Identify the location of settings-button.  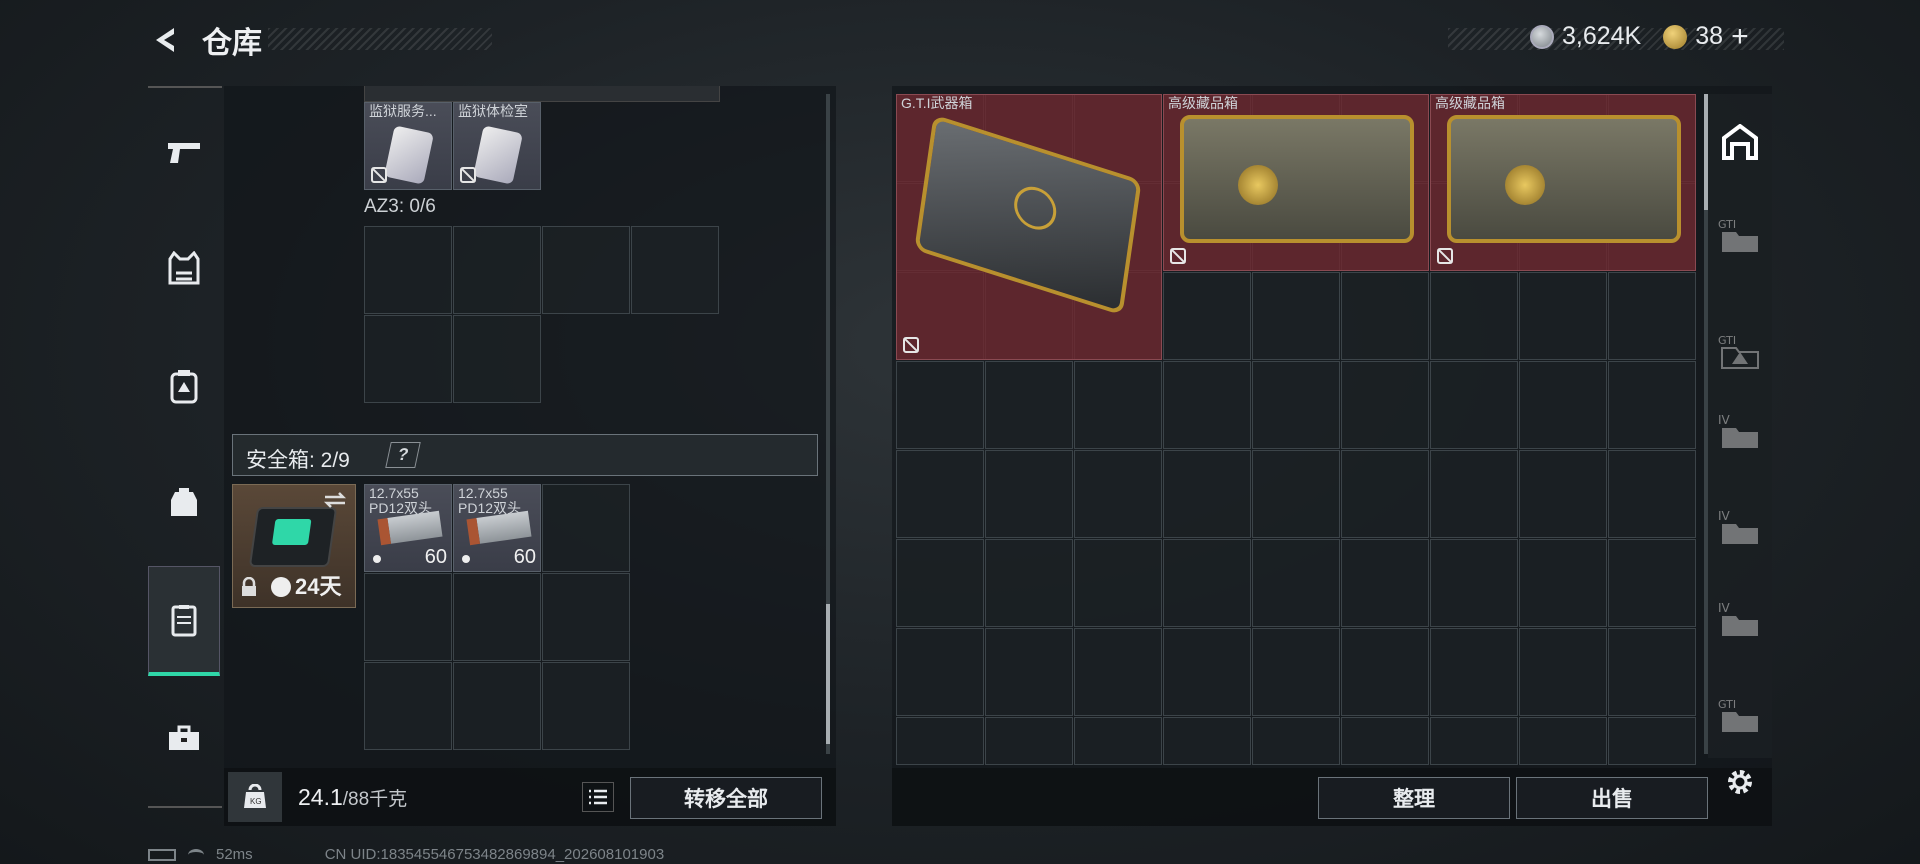
(1740, 782).